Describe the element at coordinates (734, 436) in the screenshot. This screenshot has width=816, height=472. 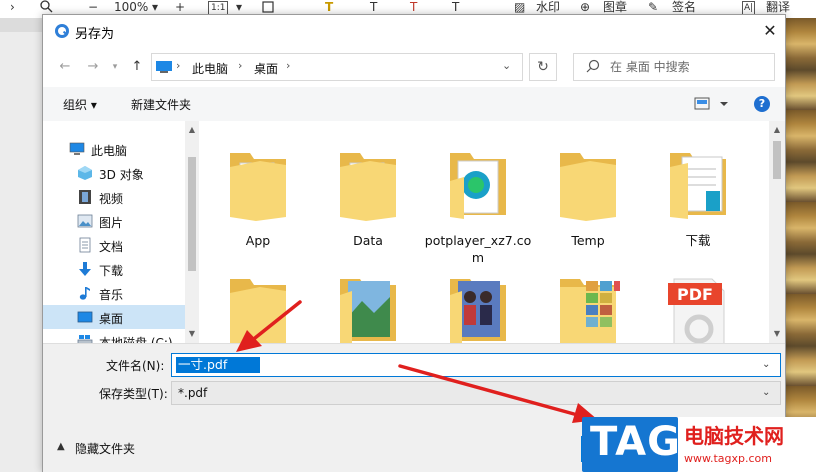
I see `watermark-site-name: 电脑技术网` at that location.